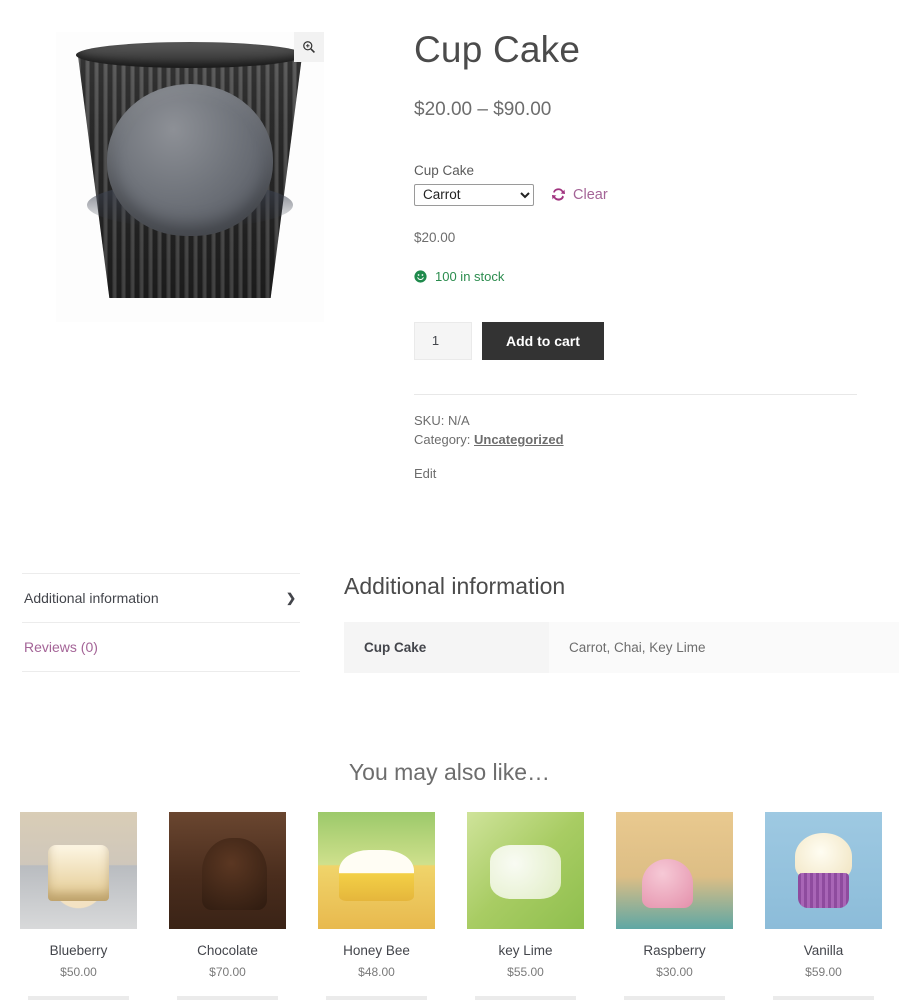 This screenshot has height=1000, width=899. I want to click on product-card-vanilla: Vanilla $59.00 Add to cart, so click(823, 906).